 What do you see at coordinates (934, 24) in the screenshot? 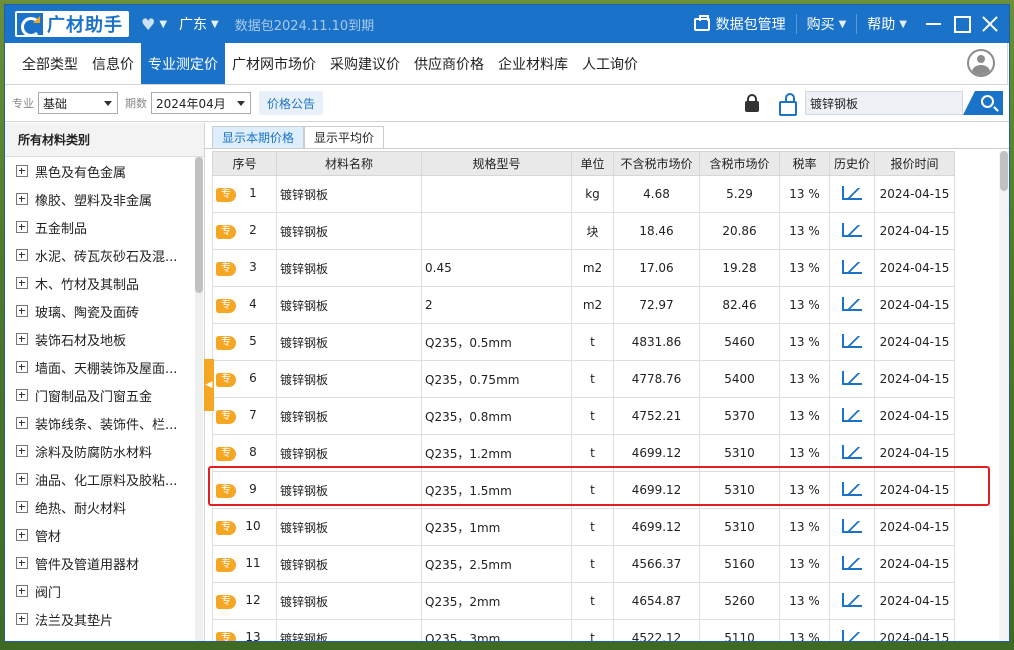
I see `minimize-icon` at bounding box center [934, 24].